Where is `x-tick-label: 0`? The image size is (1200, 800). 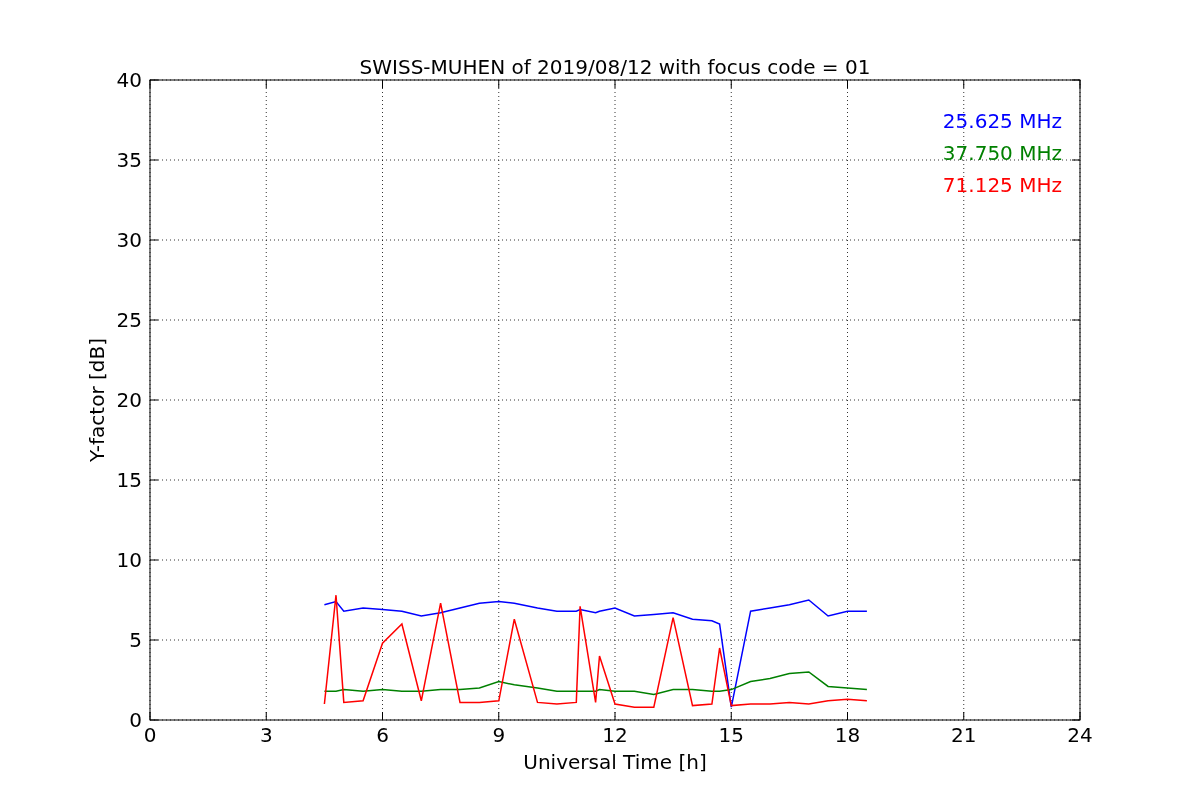
x-tick-label: 0 is located at coordinates (150, 735).